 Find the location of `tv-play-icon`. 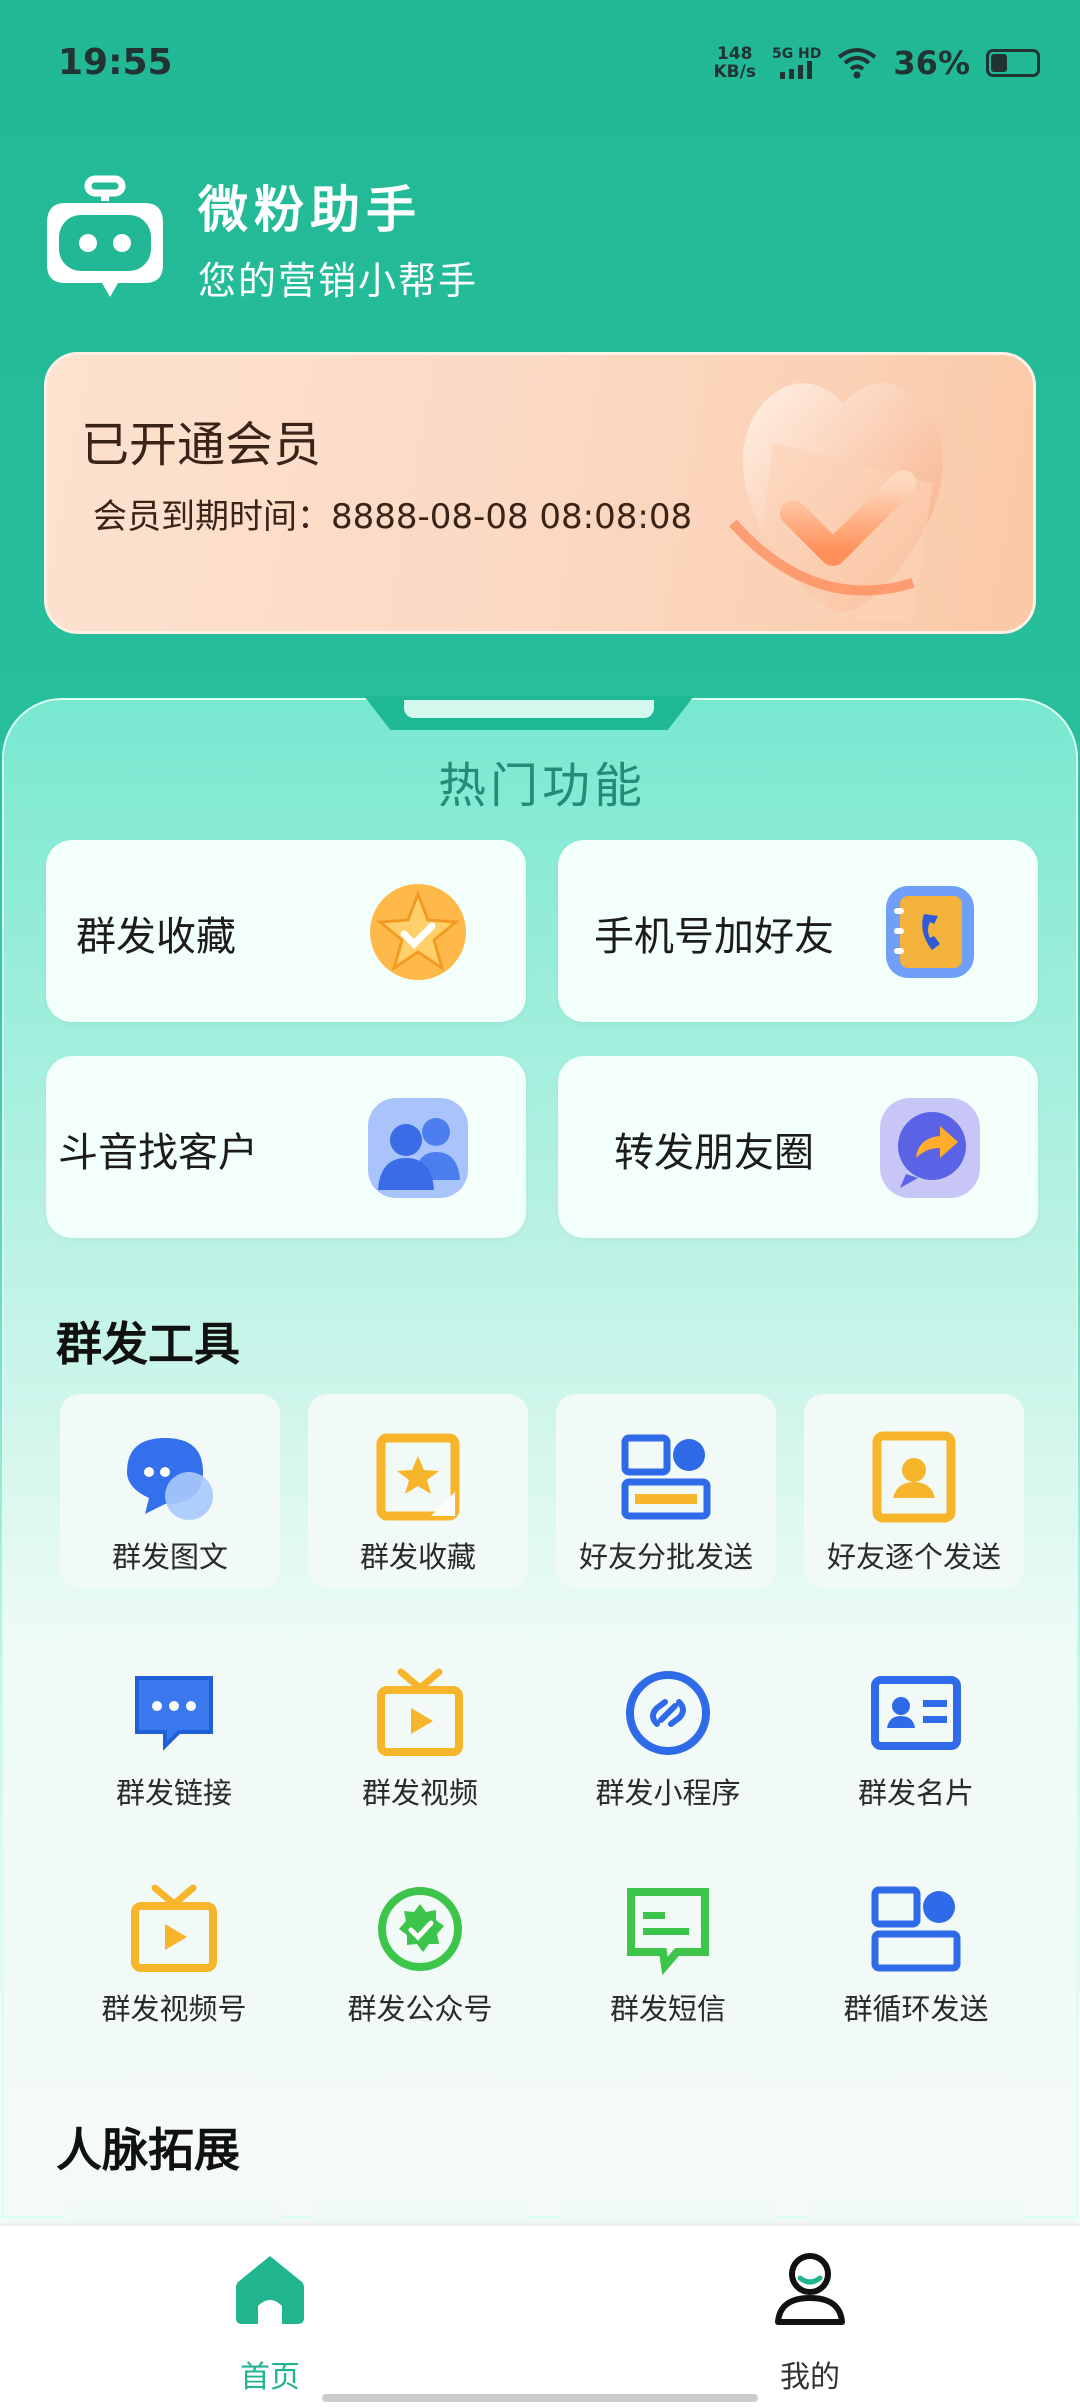

tv-play-icon is located at coordinates (420, 1712).